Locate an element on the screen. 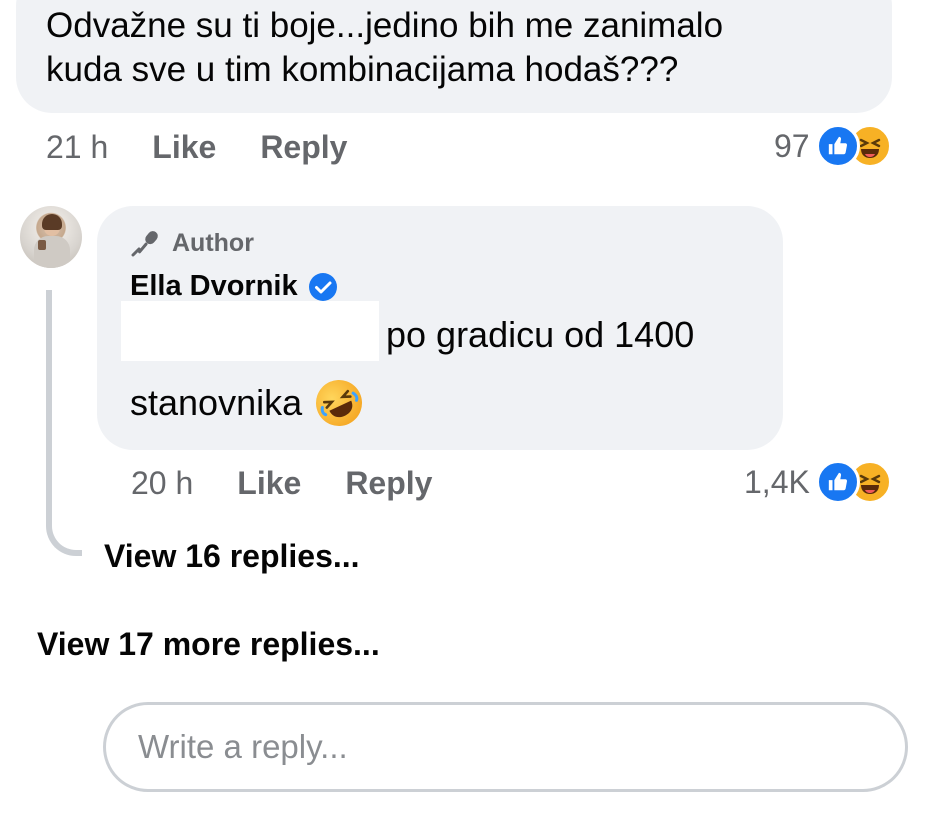  reply-text-line-2-row: stanovnika is located at coordinates (250, 403).